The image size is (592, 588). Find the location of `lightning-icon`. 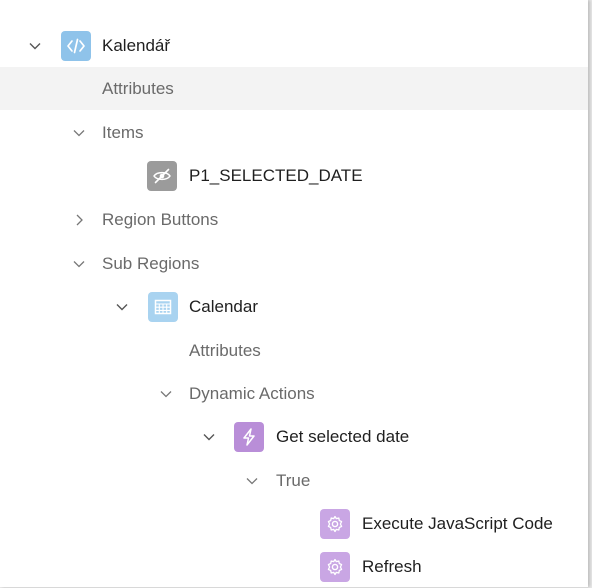

lightning-icon is located at coordinates (249, 436).